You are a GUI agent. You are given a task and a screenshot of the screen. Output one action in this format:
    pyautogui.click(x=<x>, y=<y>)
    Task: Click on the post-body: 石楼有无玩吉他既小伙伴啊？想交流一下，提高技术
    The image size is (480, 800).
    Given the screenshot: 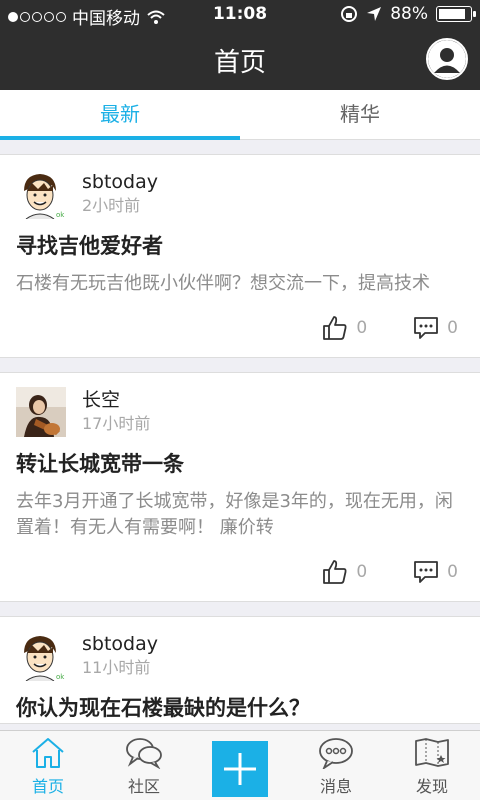 What is the action you would take?
    pyautogui.click(x=223, y=283)
    